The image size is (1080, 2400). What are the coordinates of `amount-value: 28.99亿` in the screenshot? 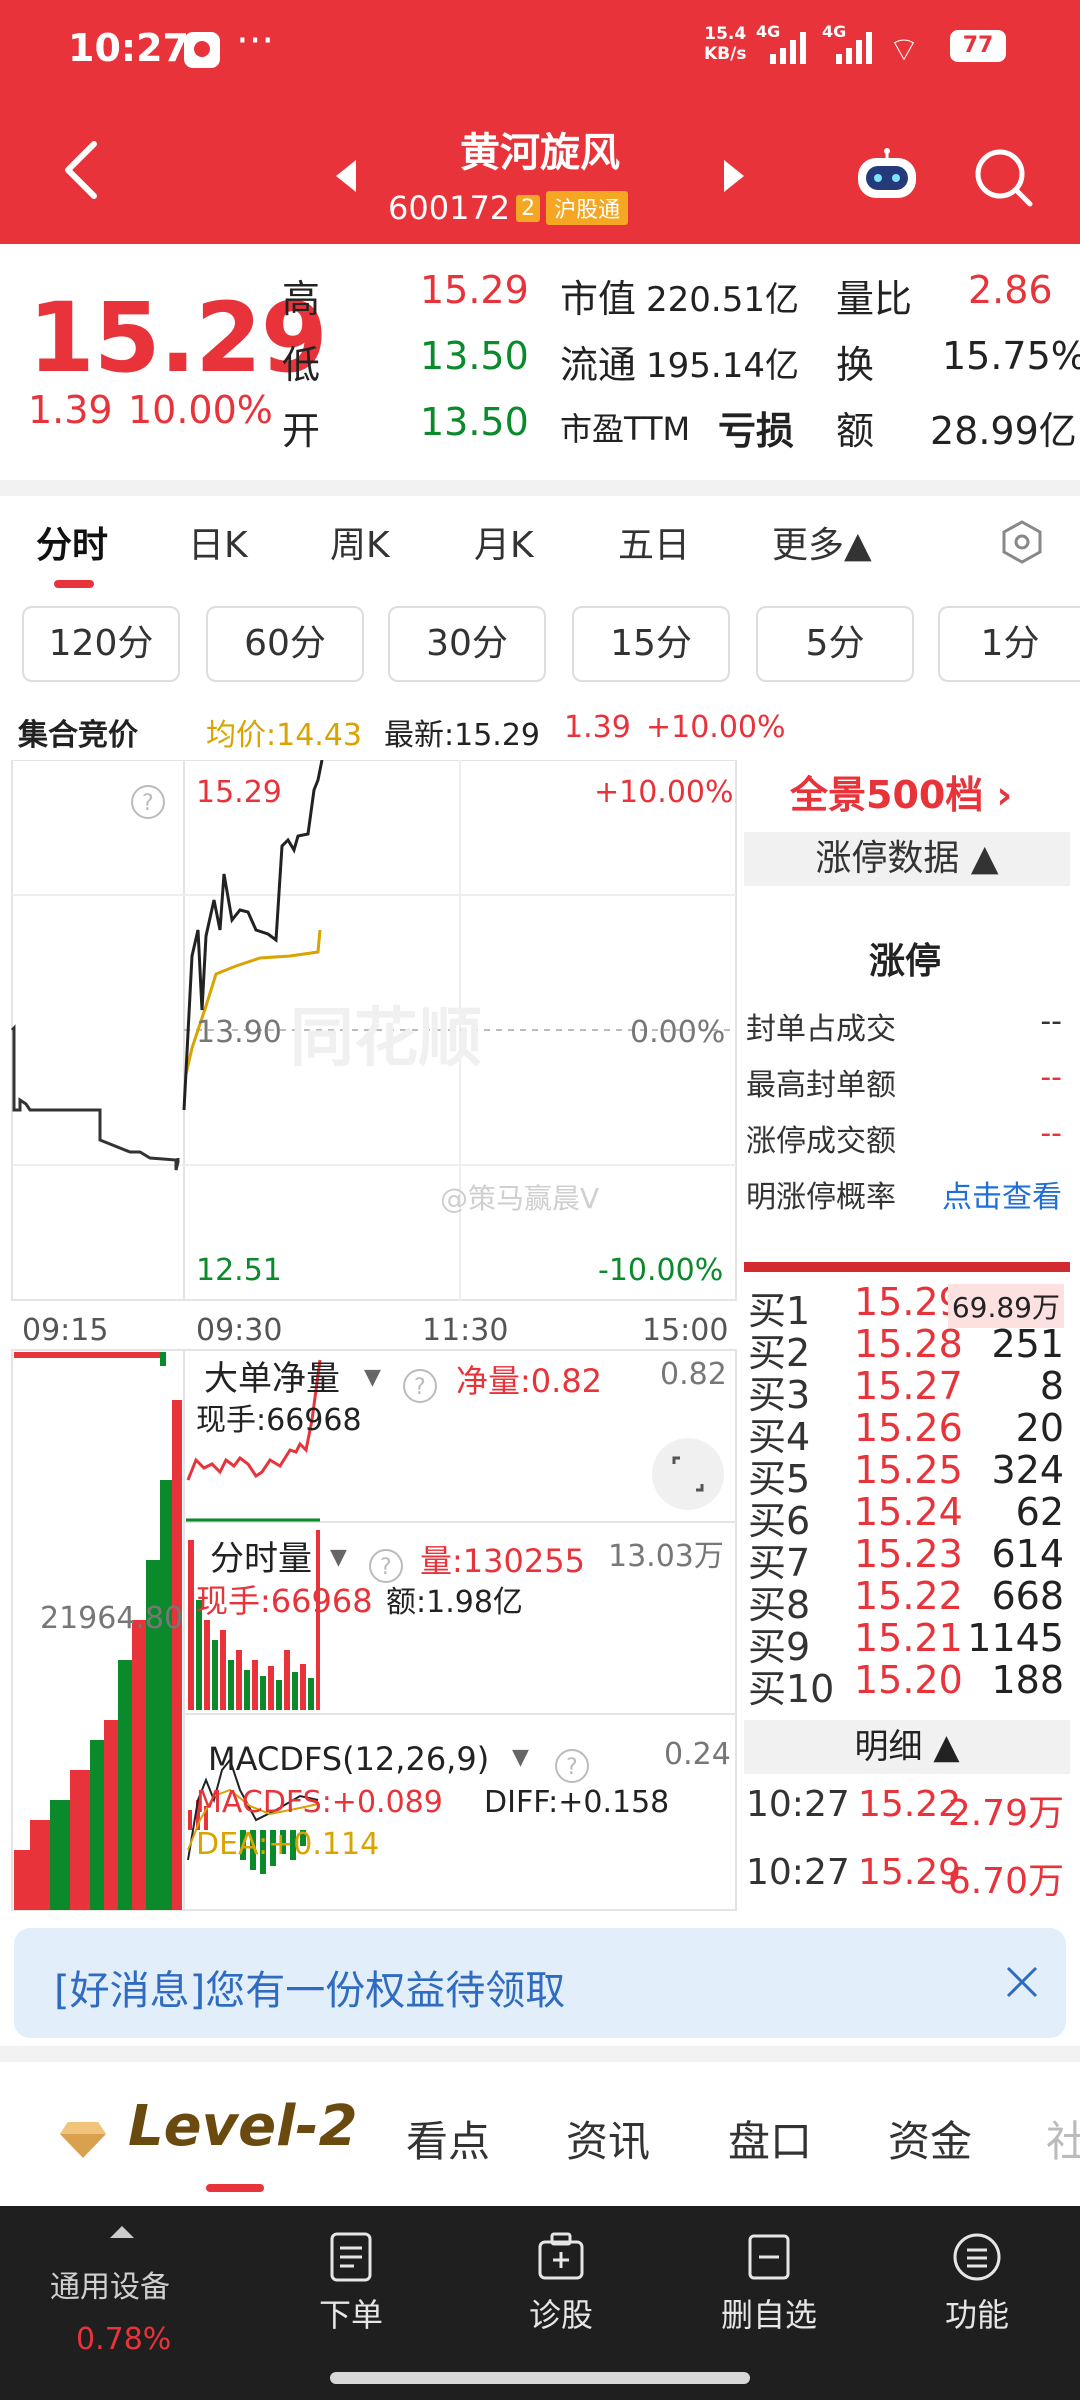 It's located at (1003, 431).